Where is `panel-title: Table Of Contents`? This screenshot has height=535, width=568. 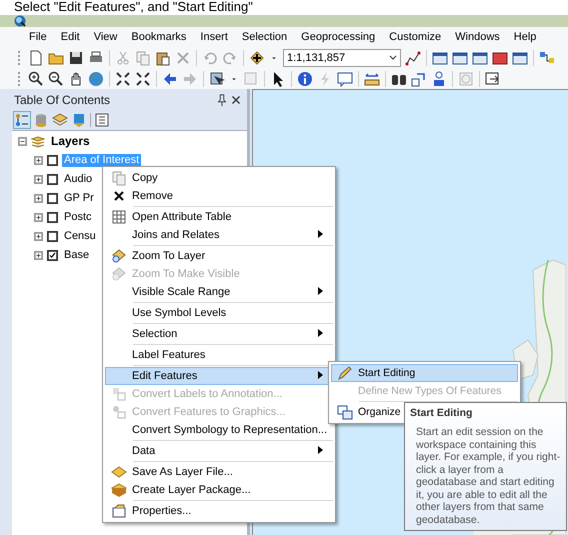 panel-title: Table Of Contents is located at coordinates (63, 99).